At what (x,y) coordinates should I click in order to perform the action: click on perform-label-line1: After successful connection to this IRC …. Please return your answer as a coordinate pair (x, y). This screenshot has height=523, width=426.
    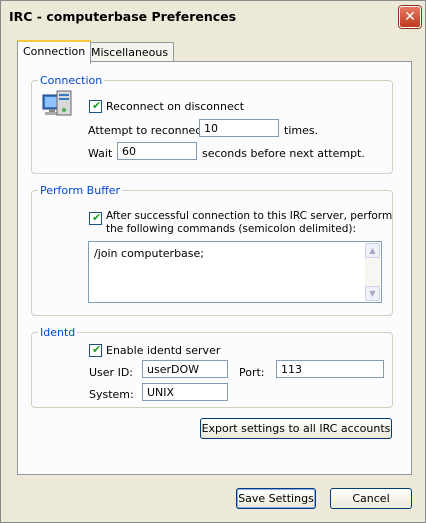
    Looking at the image, I should click on (249, 216).